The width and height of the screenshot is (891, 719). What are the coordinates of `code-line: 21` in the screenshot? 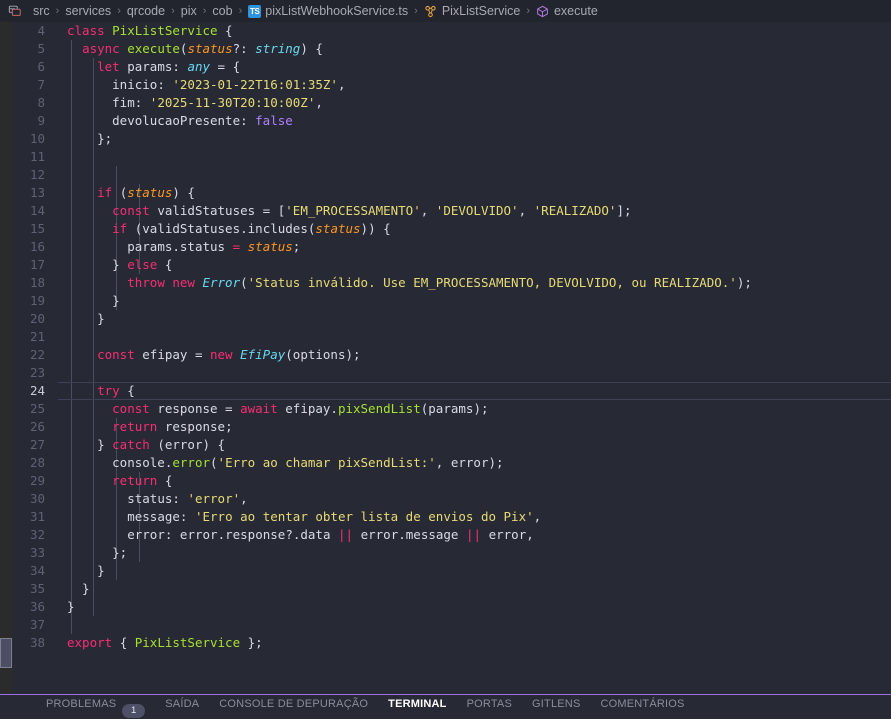 It's located at (452, 337).